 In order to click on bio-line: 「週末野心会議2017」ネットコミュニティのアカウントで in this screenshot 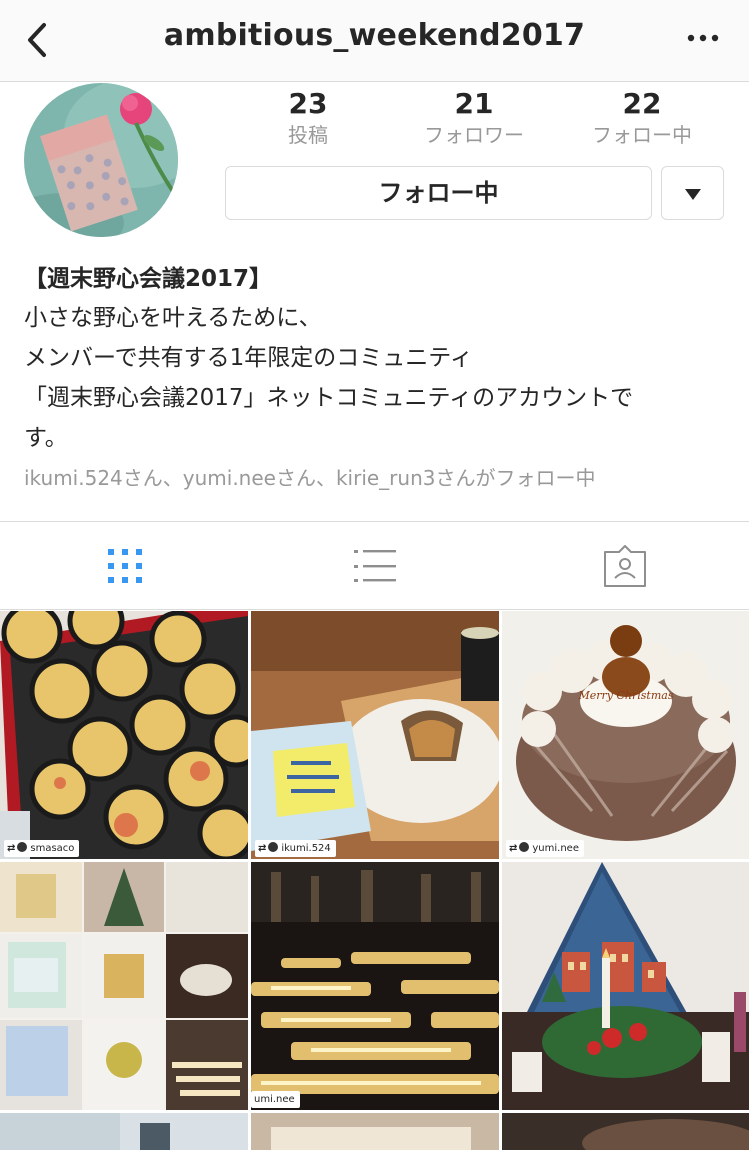, I will do `click(329, 398)`.